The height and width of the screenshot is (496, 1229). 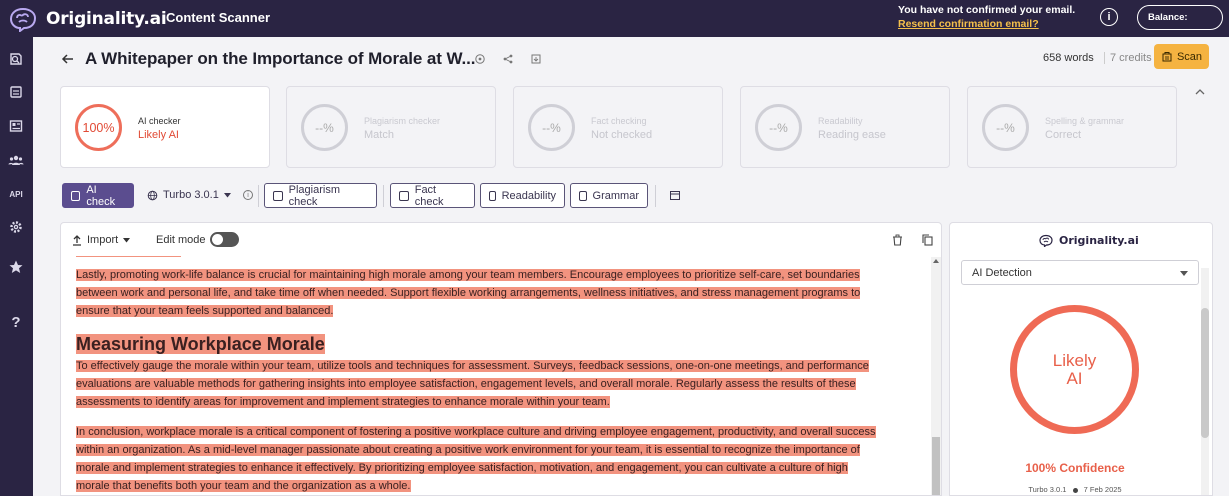 What do you see at coordinates (619, 121) in the screenshot?
I see `card-label: Fact checking` at bounding box center [619, 121].